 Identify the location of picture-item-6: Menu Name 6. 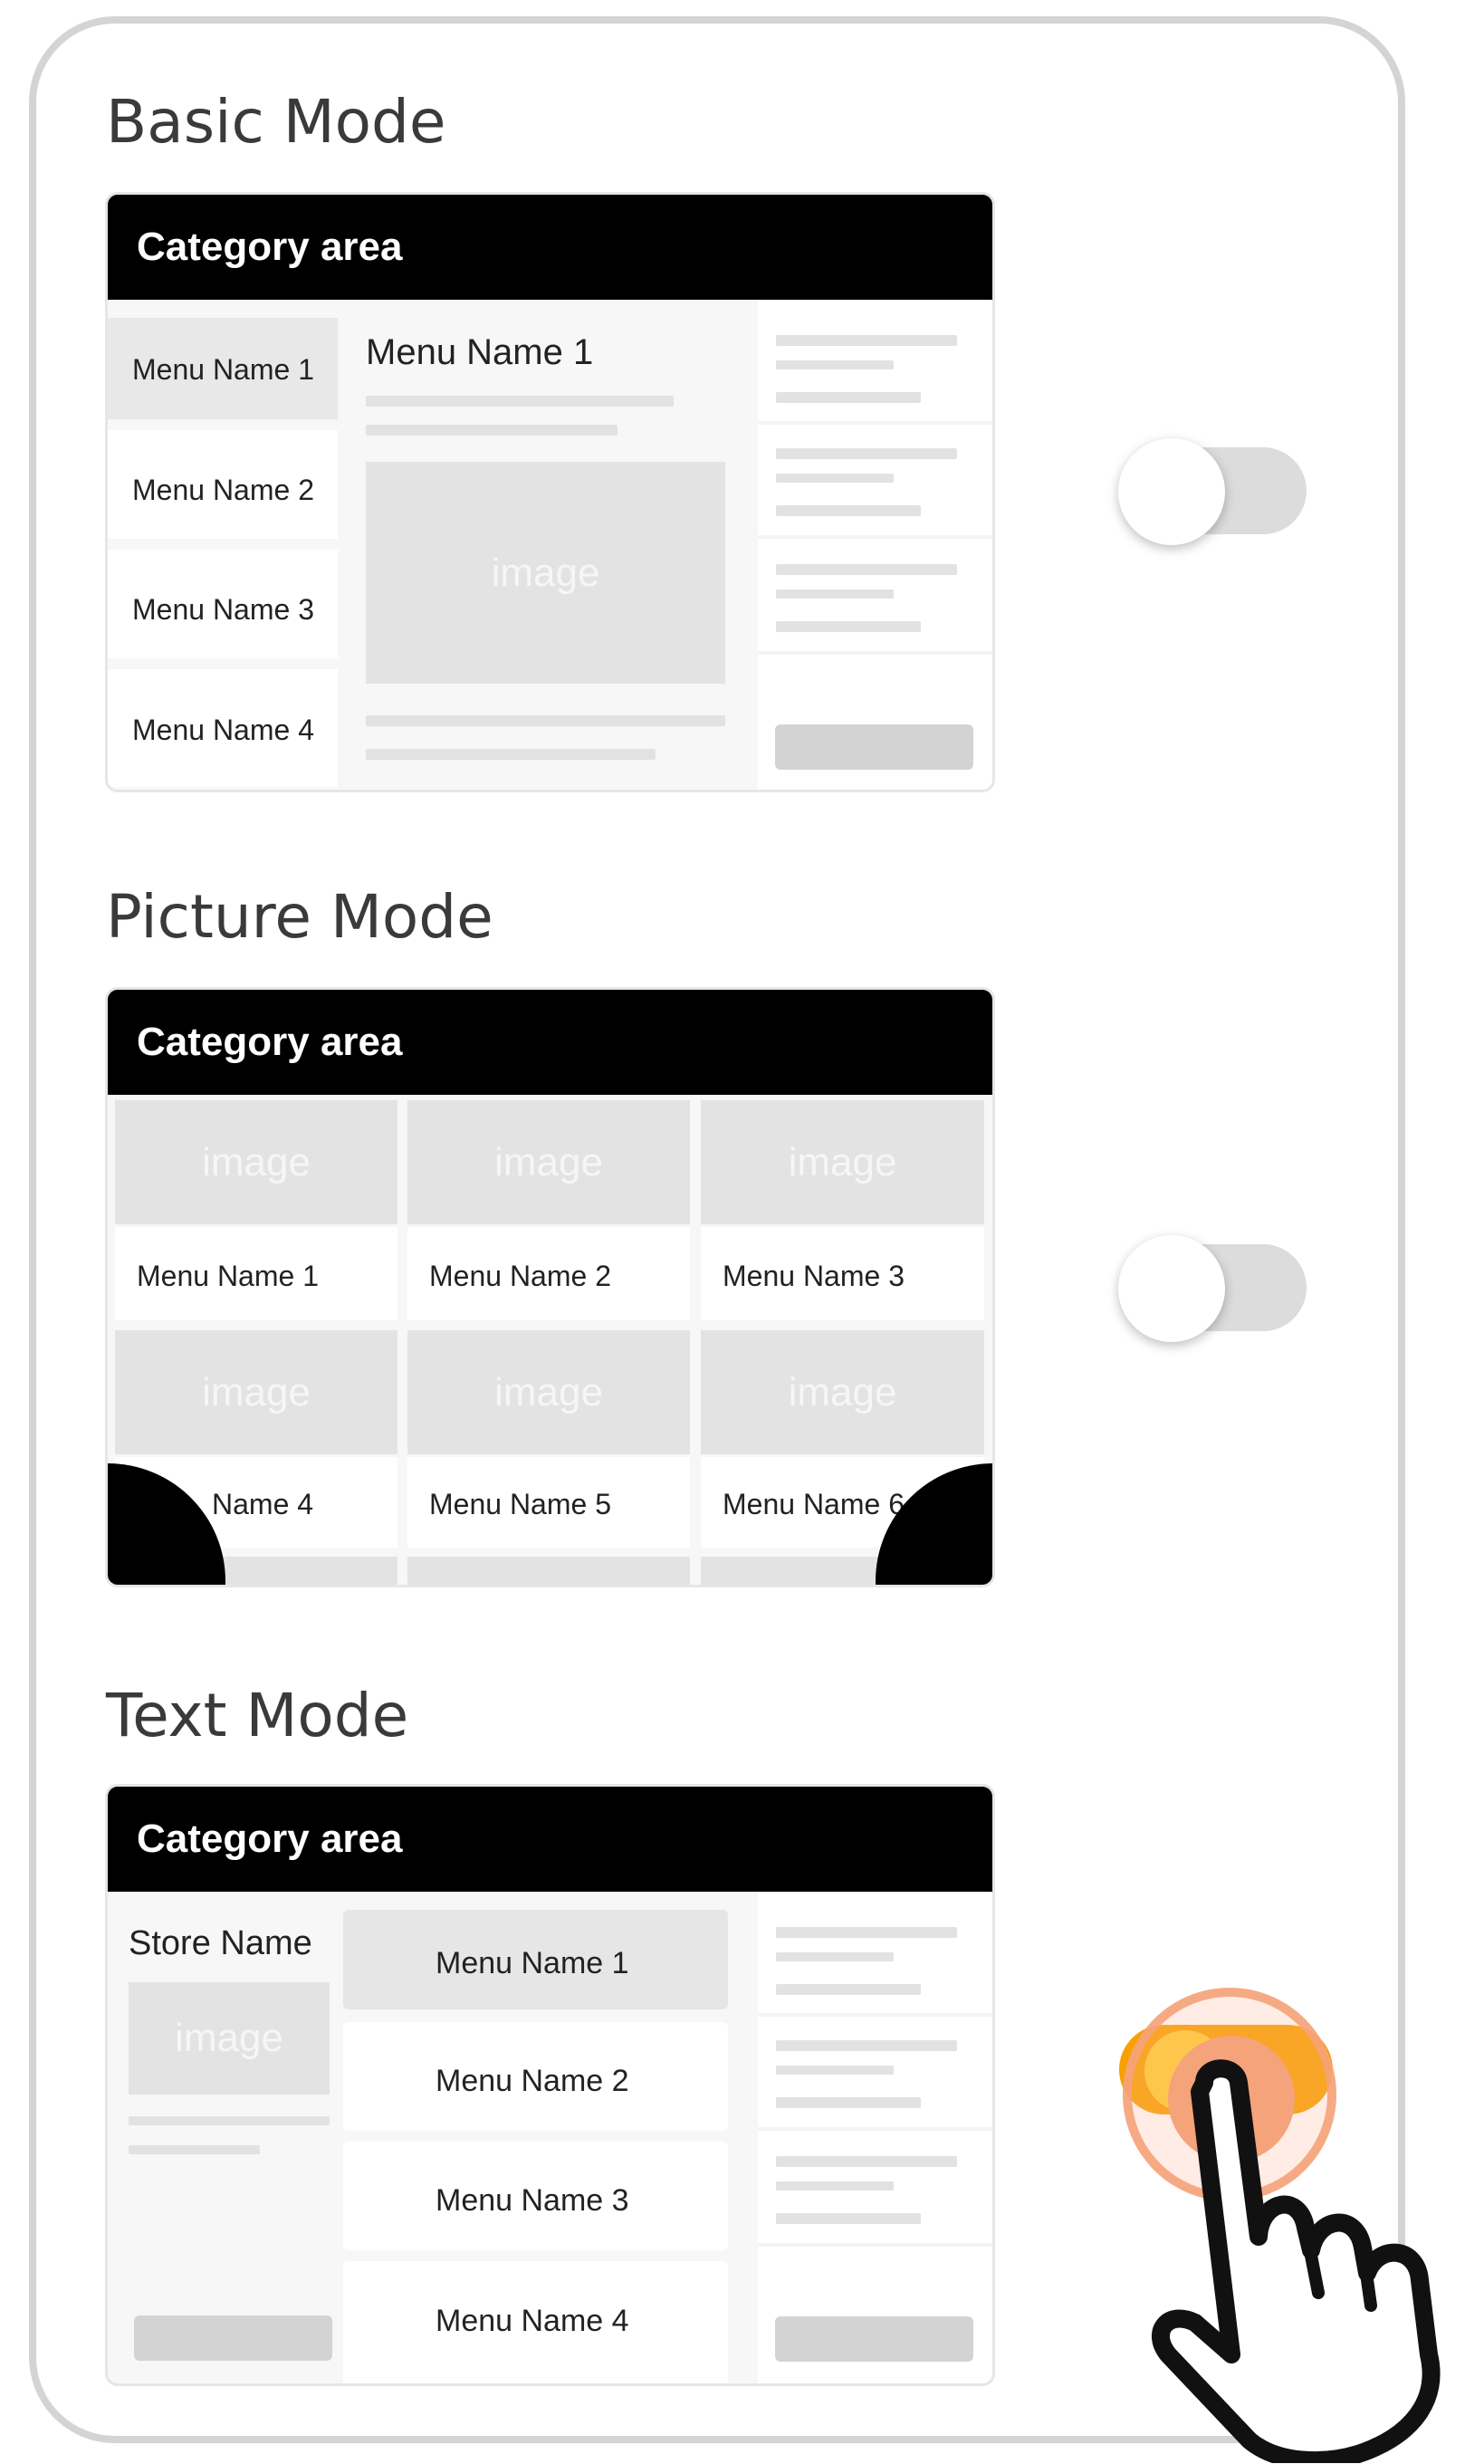
(814, 1504).